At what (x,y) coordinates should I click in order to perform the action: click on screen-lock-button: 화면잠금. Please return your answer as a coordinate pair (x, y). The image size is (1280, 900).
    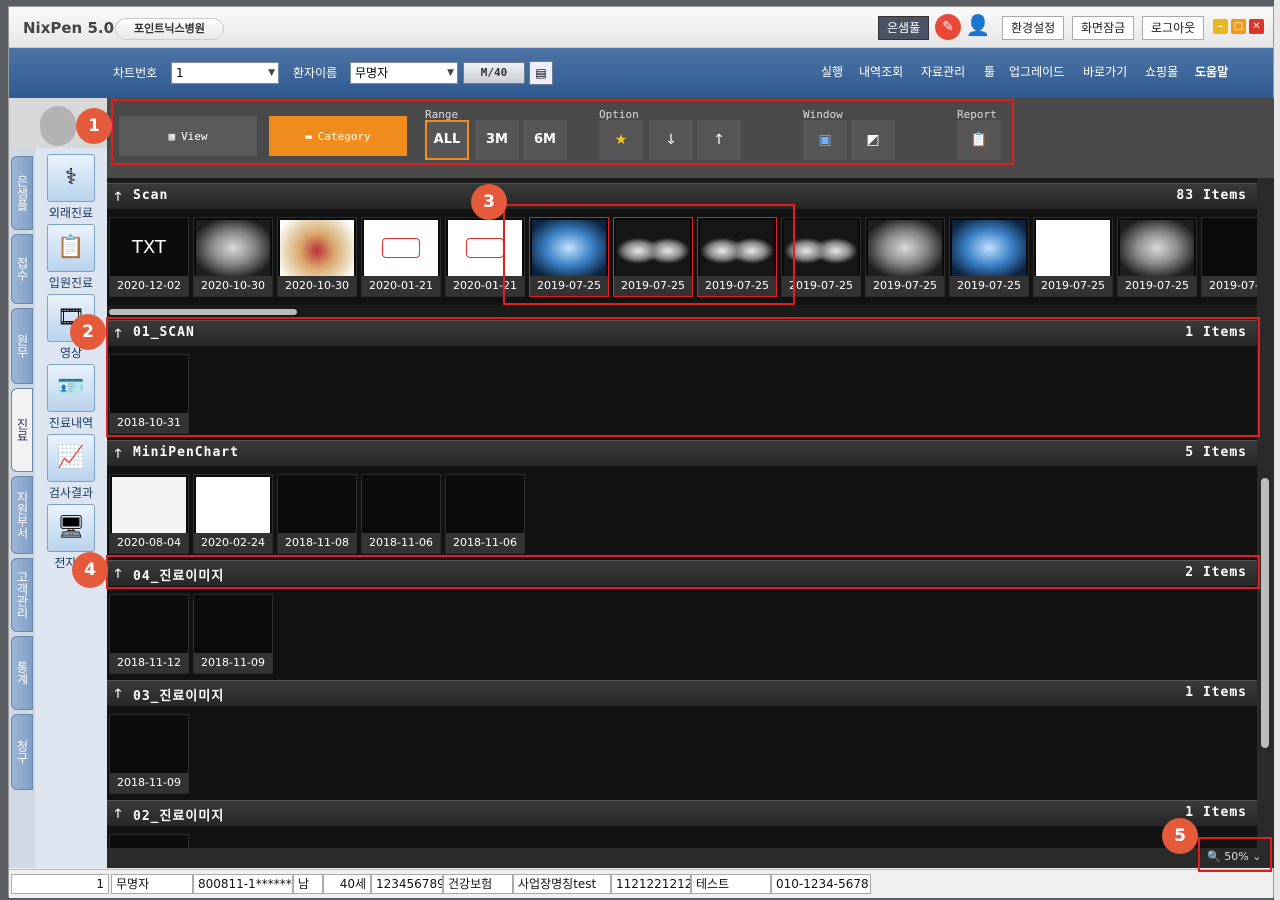
    Looking at the image, I should click on (1103, 28).